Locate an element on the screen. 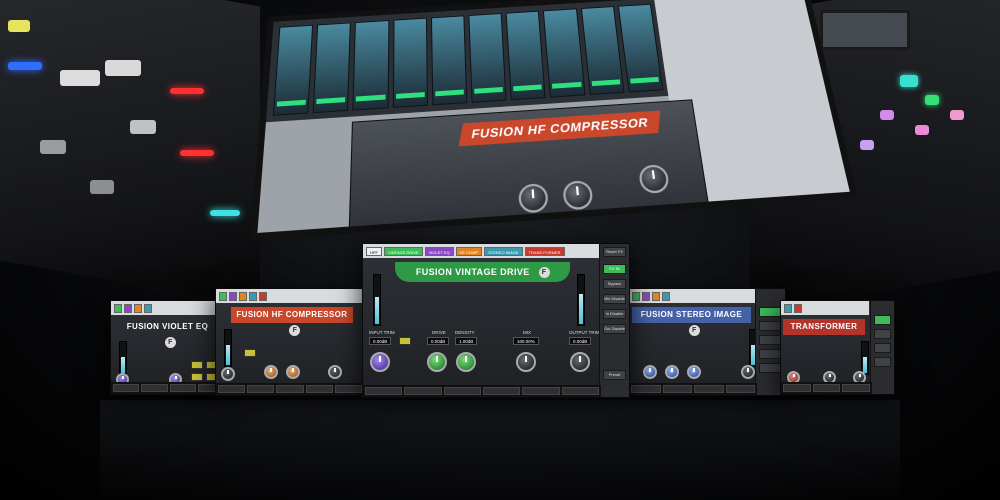 The height and width of the screenshot is (500, 1000). density-knob is located at coordinates (466, 362).